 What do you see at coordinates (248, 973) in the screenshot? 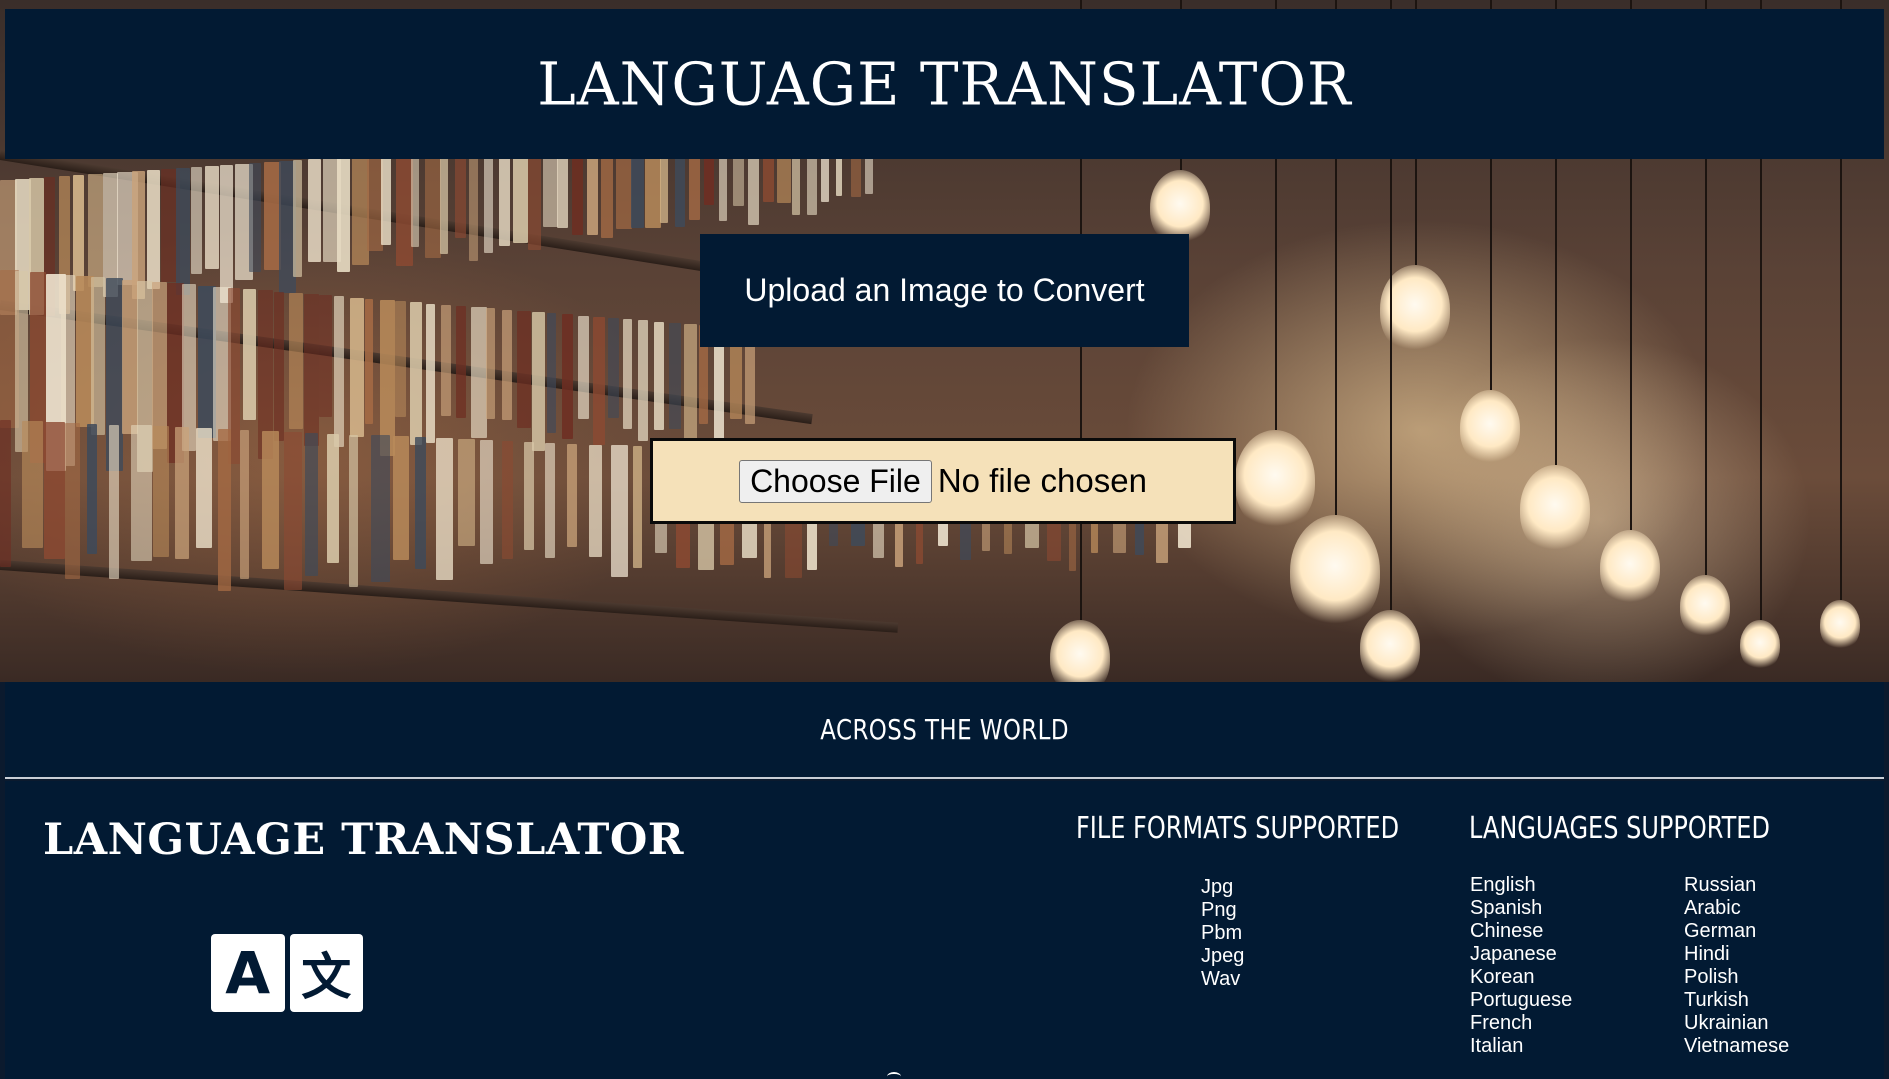
I see `logo-letter-a: A` at bounding box center [248, 973].